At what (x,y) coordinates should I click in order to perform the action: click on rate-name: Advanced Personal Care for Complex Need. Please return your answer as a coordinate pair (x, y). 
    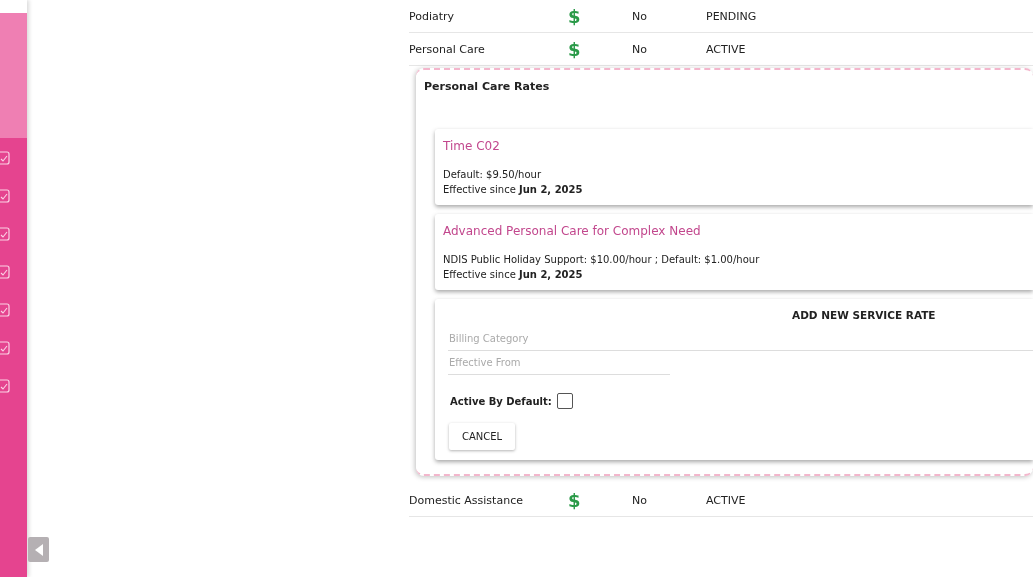
    Looking at the image, I should click on (572, 231).